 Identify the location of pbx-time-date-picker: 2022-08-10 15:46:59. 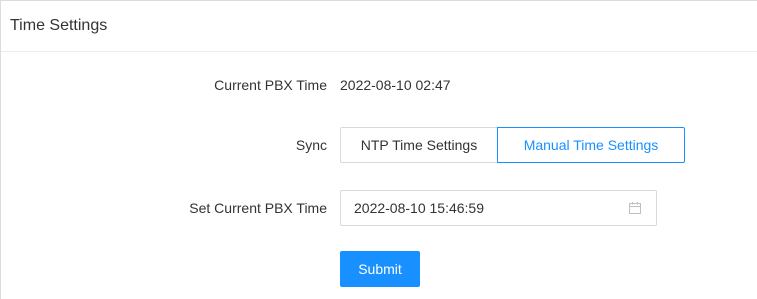
(498, 208).